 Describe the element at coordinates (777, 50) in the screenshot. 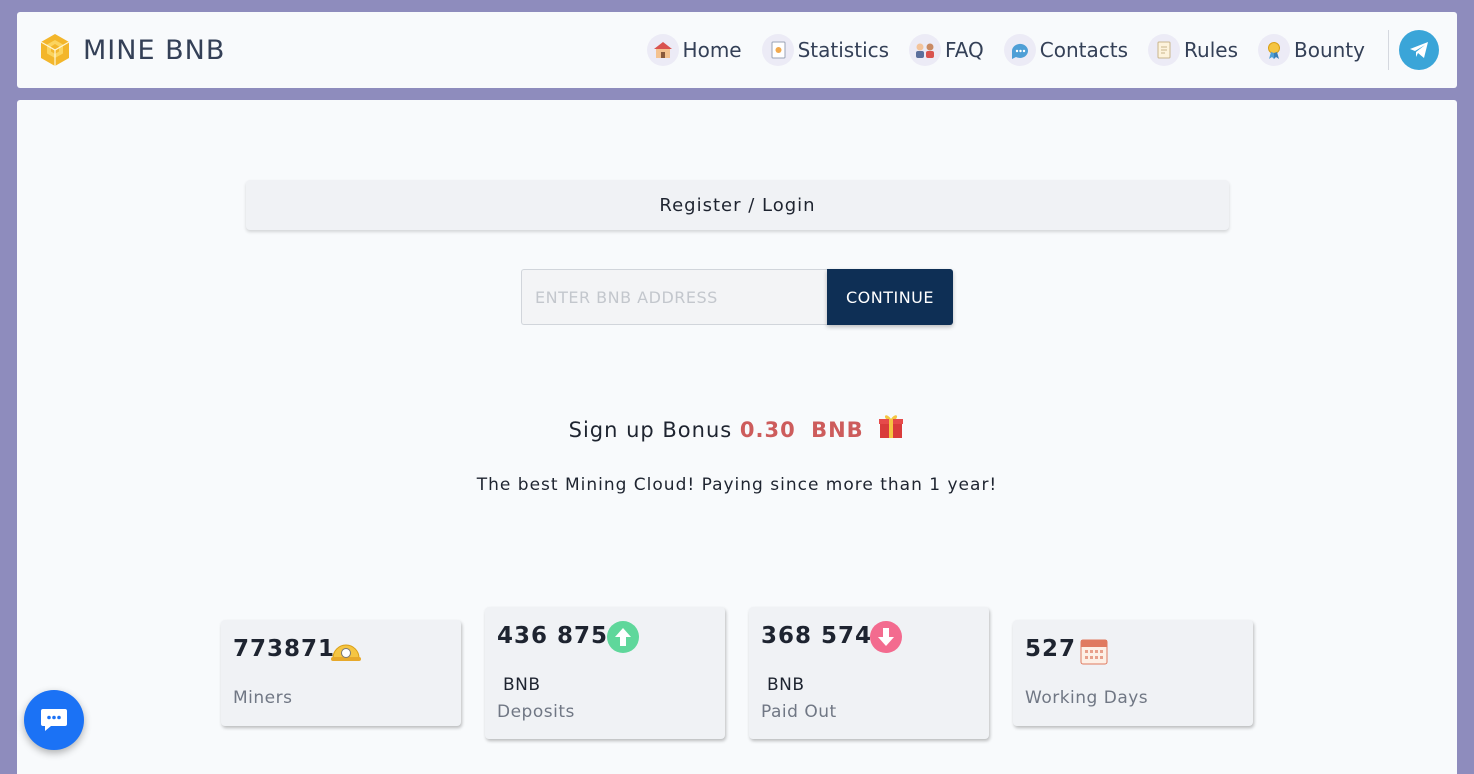

I see `statistics-icon` at that location.